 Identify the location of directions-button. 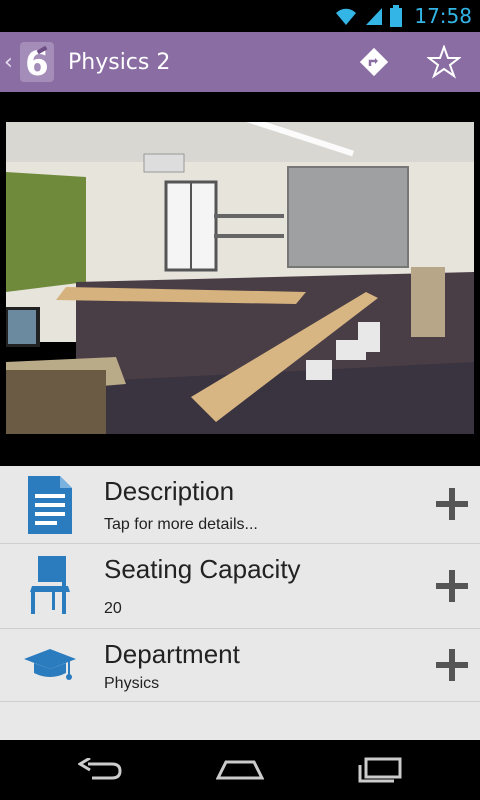
(374, 62).